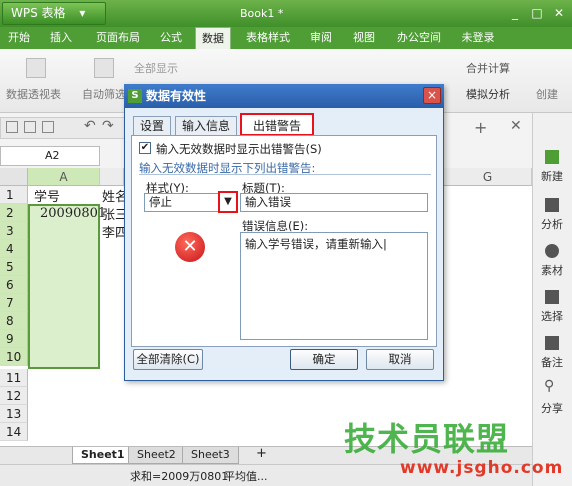 Image resolution: width=572 pixels, height=486 pixels. Describe the element at coordinates (112, 177) in the screenshot. I see `column-header-b` at that location.